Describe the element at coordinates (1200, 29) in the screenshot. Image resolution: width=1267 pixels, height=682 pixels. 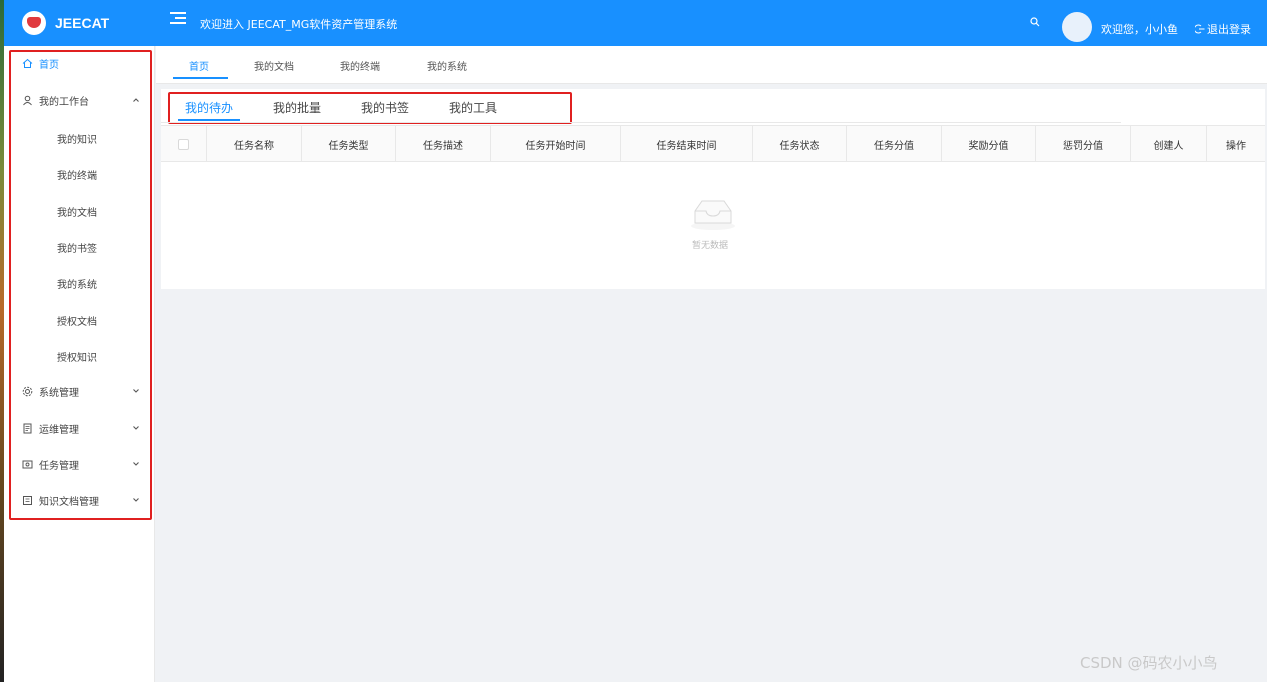
I see `logout-icon` at that location.